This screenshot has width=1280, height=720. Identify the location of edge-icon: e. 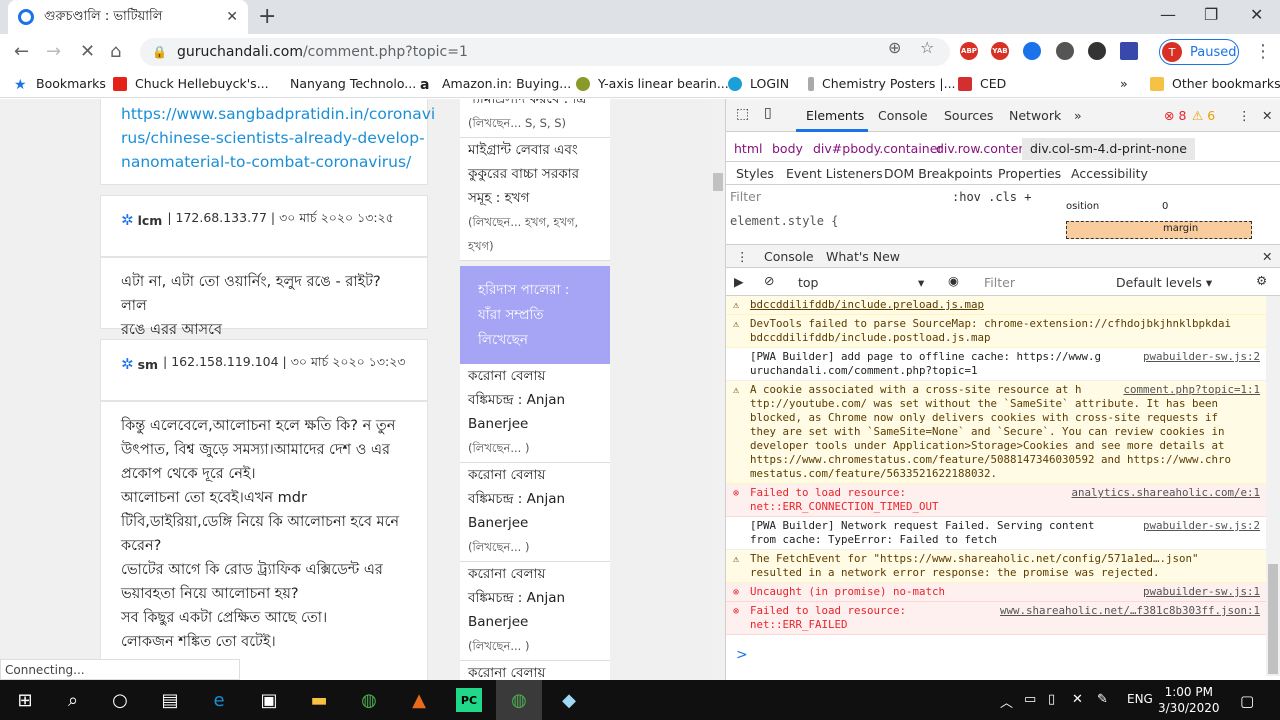
(219, 700).